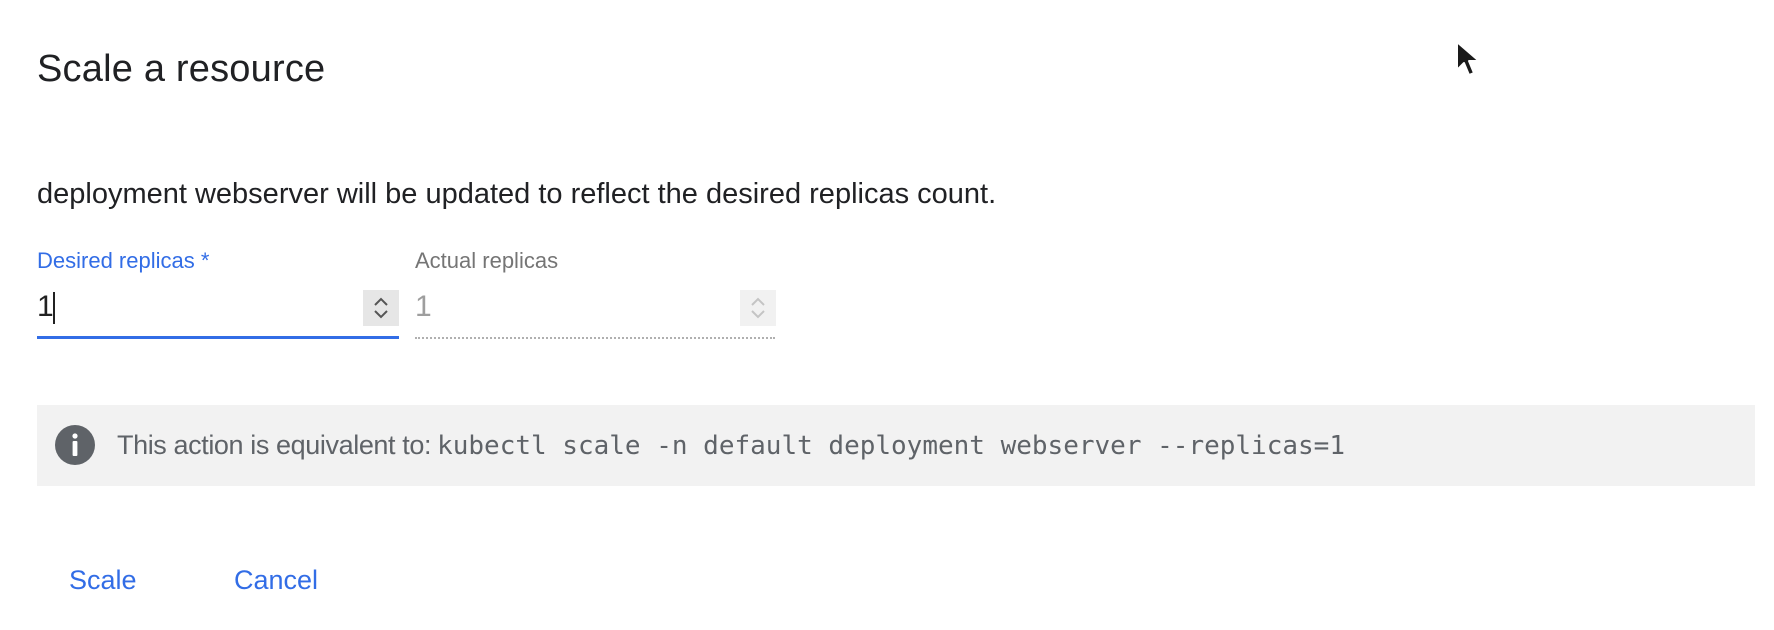 This screenshot has width=1774, height=630. What do you see at coordinates (218, 337) in the screenshot?
I see `desired-replicas-underline` at bounding box center [218, 337].